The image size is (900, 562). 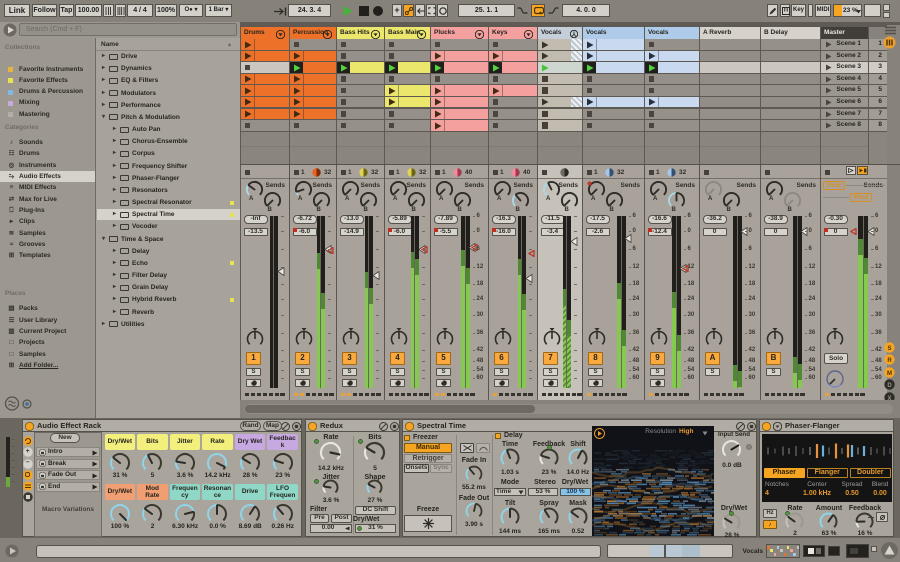 I want to click on svg-text: D, so click(x=889, y=386).